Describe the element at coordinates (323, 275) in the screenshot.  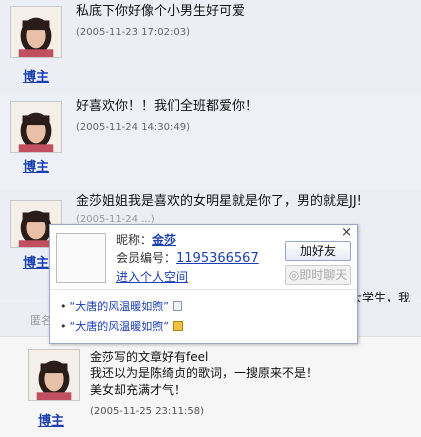
I see `instant-chat-label: 即时聊天` at that location.